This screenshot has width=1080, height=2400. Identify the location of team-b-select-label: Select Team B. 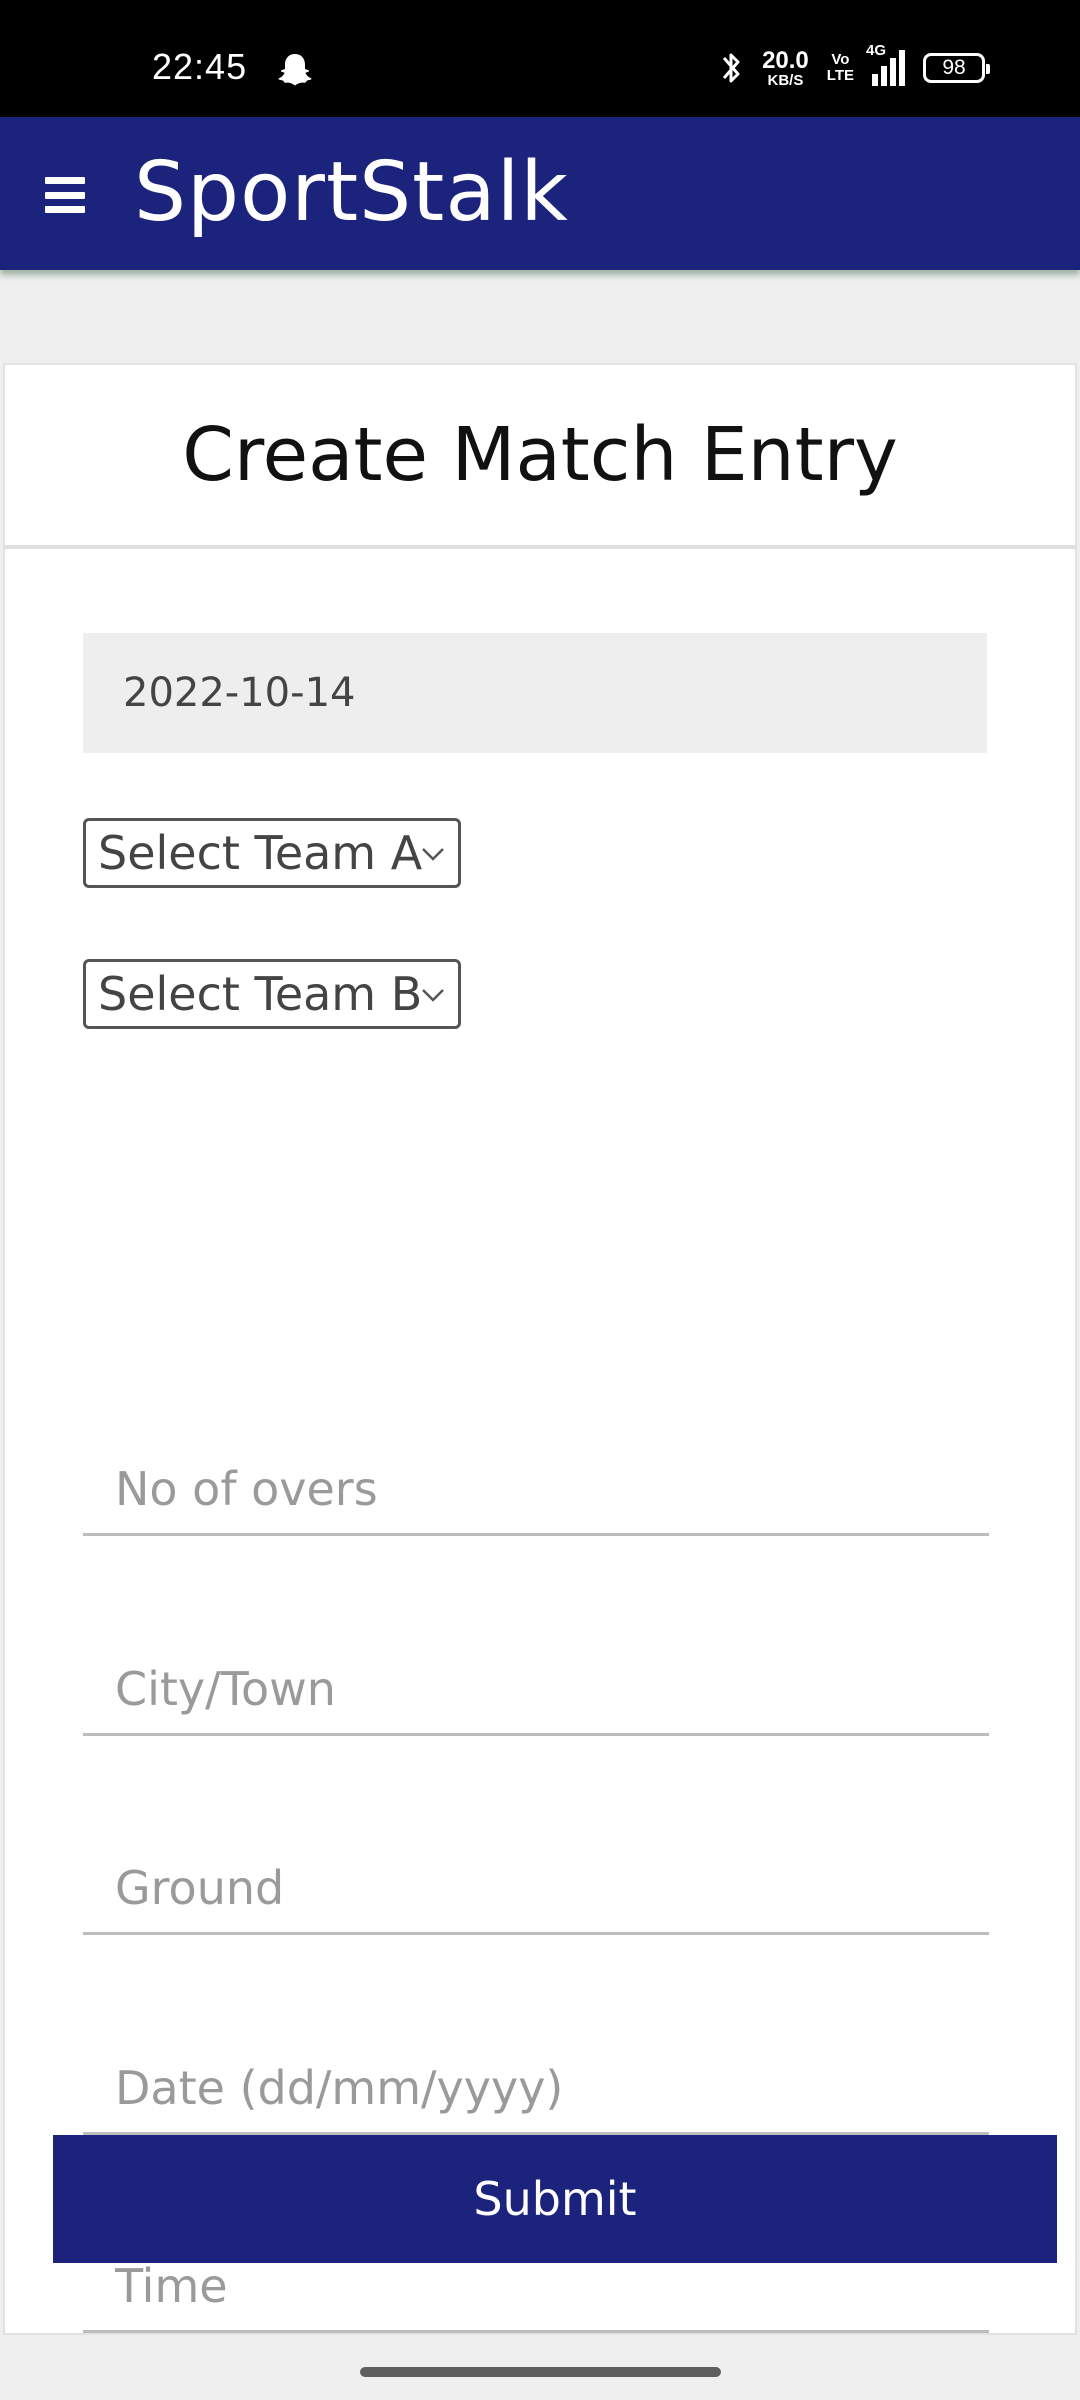
(260, 994).